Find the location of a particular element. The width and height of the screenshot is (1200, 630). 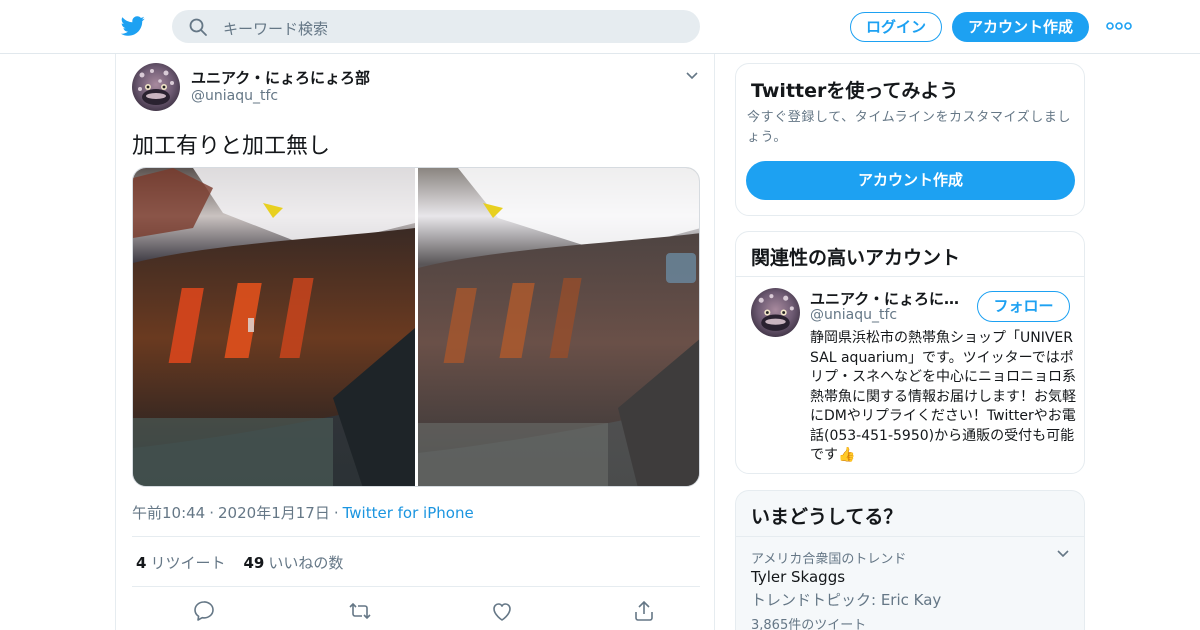

retweet-icon is located at coordinates (360, 611).